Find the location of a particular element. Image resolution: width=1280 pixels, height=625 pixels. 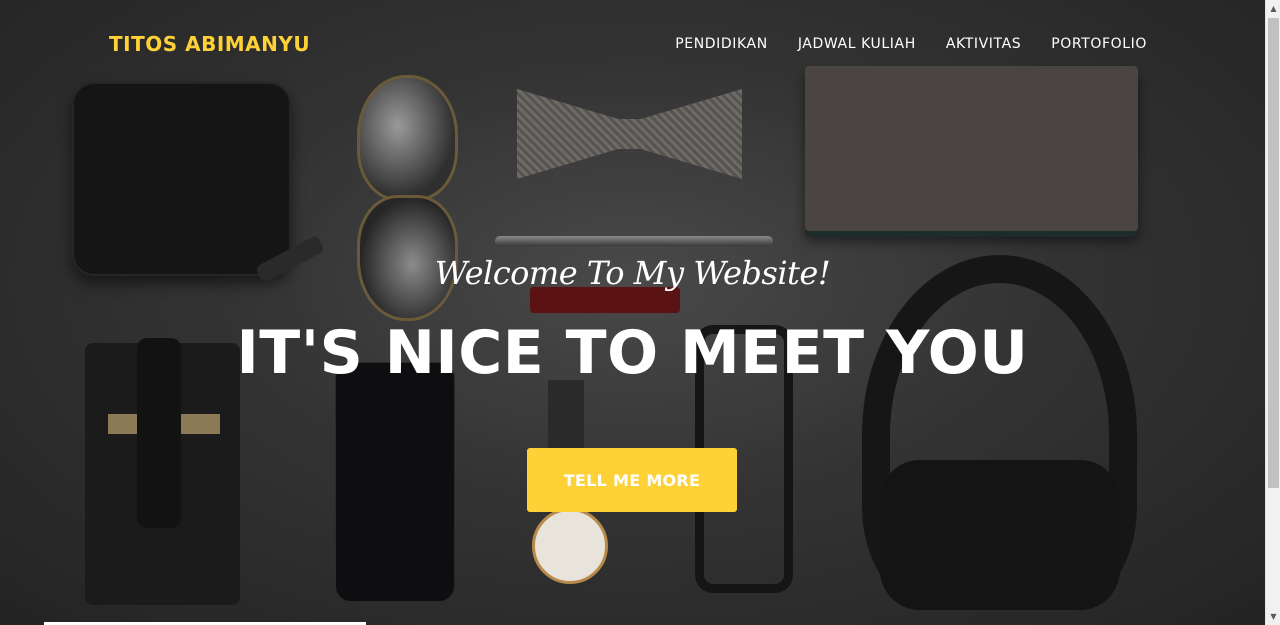

watch-face-image is located at coordinates (570, 546).